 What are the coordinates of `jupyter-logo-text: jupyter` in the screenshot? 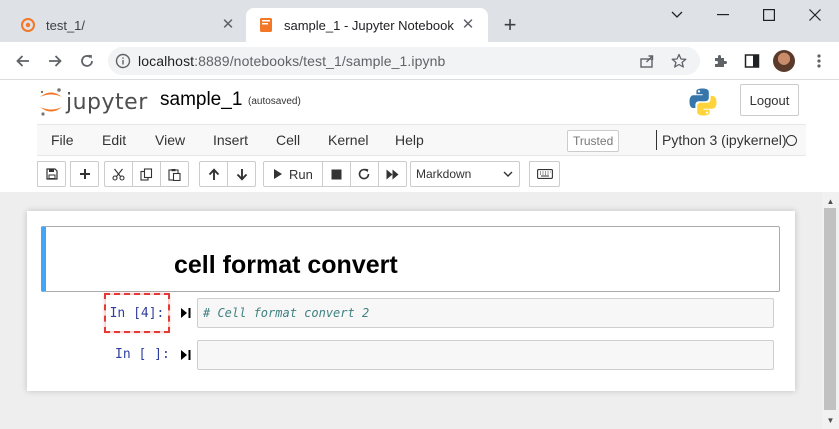 It's located at (107, 102).